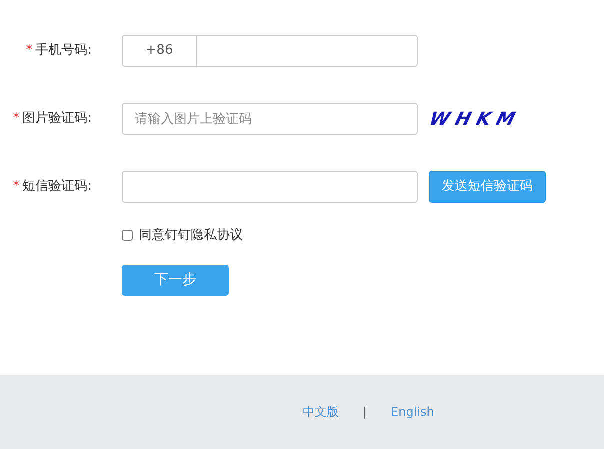  I want to click on country-code: +86, so click(160, 51).